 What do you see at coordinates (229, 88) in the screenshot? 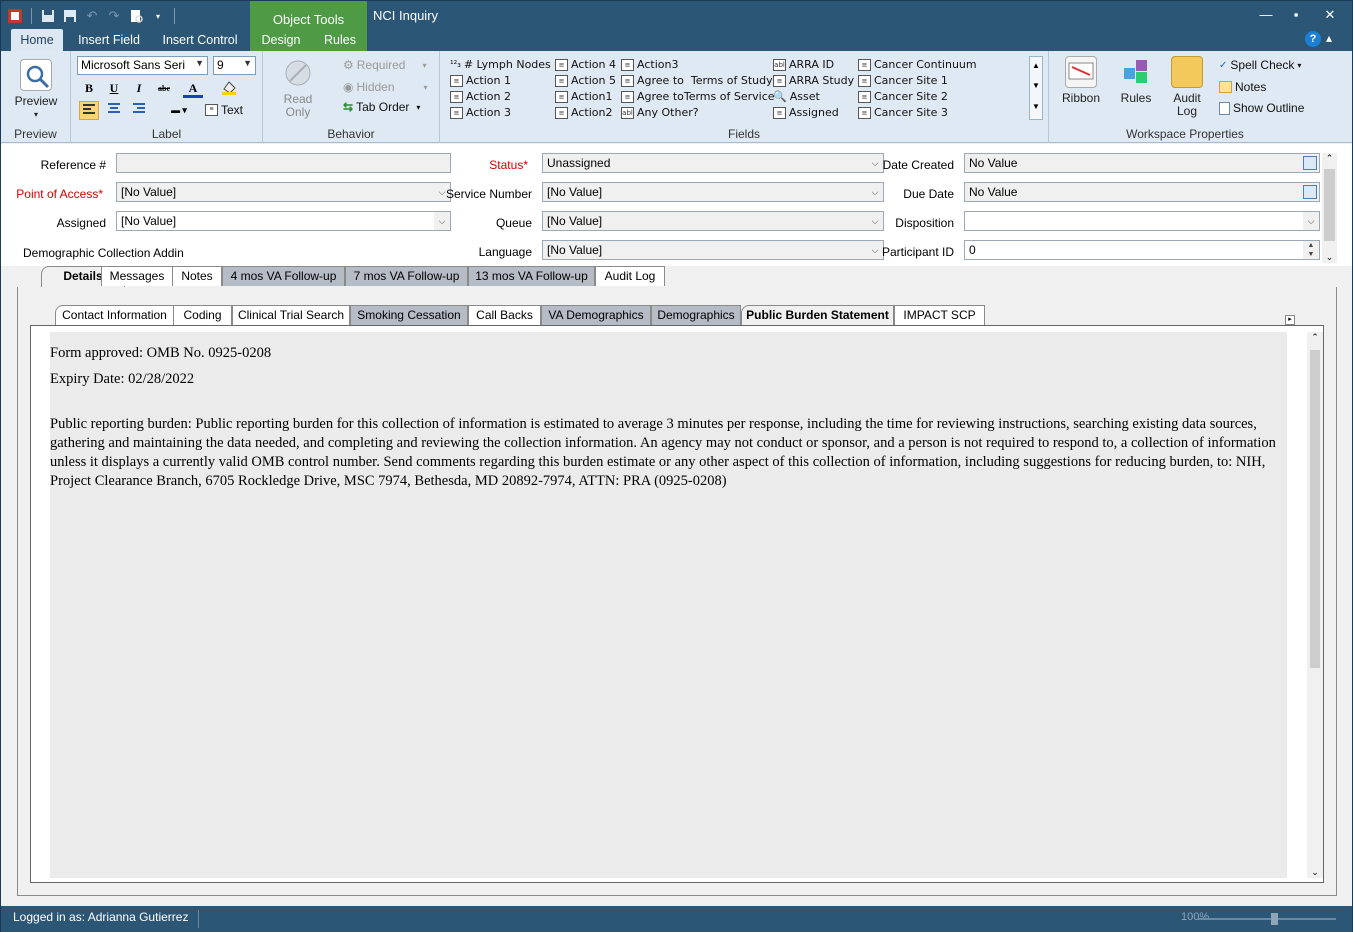
I see `fill-color-icon` at bounding box center [229, 88].